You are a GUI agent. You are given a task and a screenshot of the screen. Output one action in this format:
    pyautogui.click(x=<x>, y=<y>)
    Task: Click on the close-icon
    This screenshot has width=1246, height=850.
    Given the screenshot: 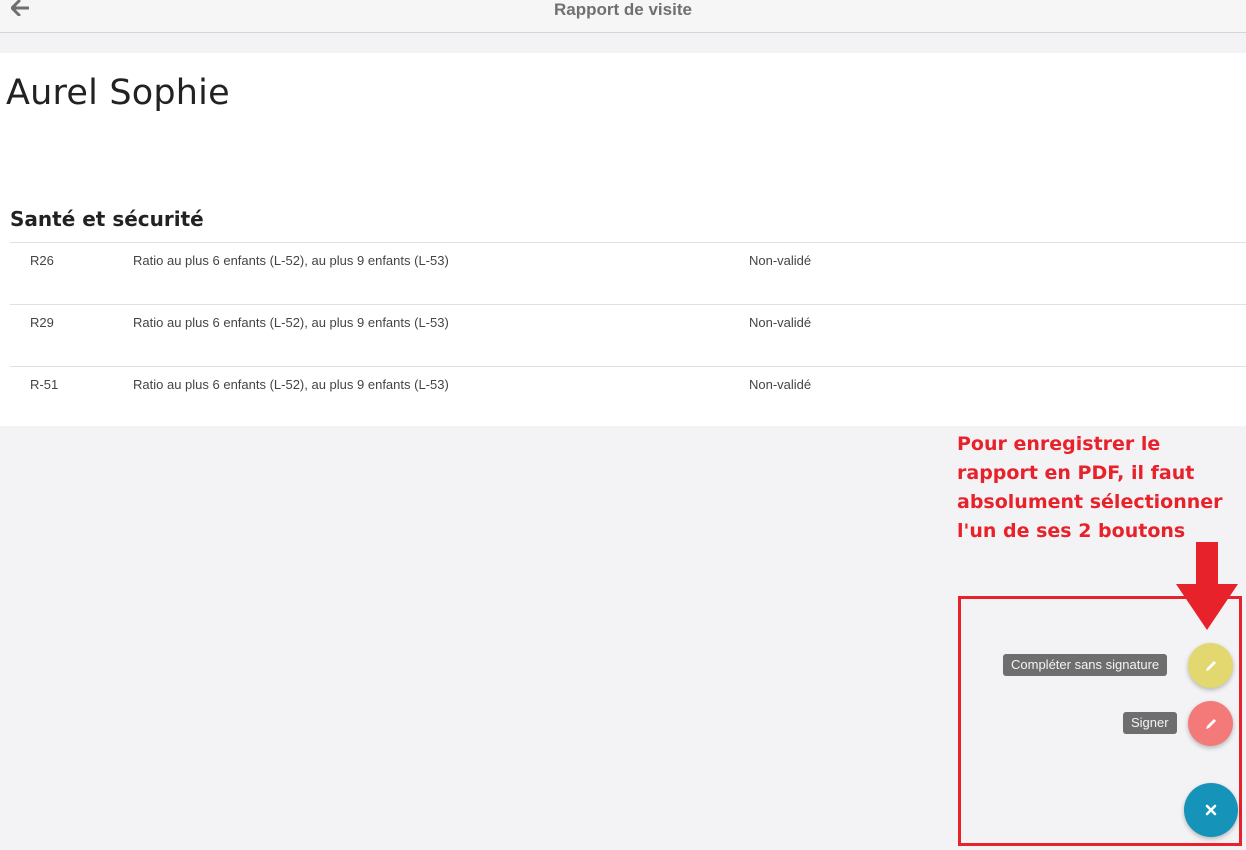 What is the action you would take?
    pyautogui.click(x=1211, y=810)
    